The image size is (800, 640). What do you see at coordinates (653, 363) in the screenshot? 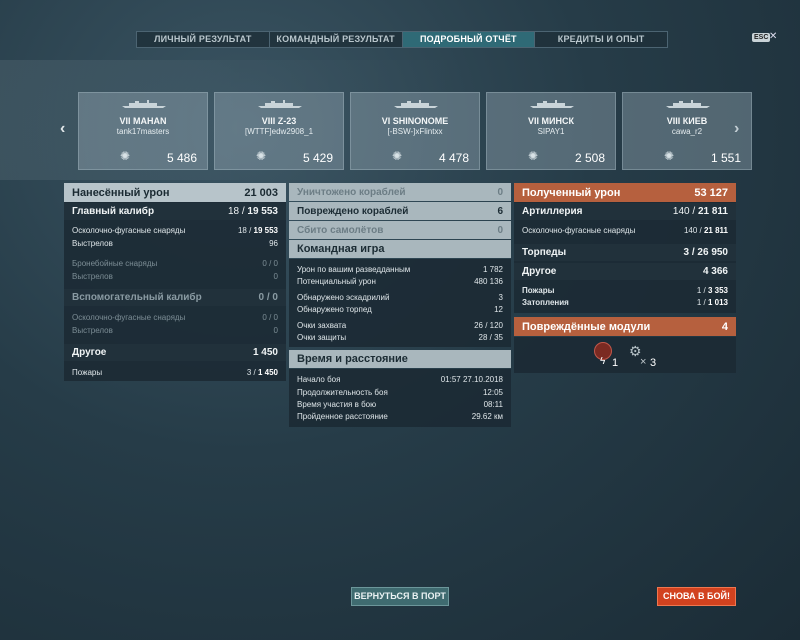
I see `module-count-steering: 3` at bounding box center [653, 363].